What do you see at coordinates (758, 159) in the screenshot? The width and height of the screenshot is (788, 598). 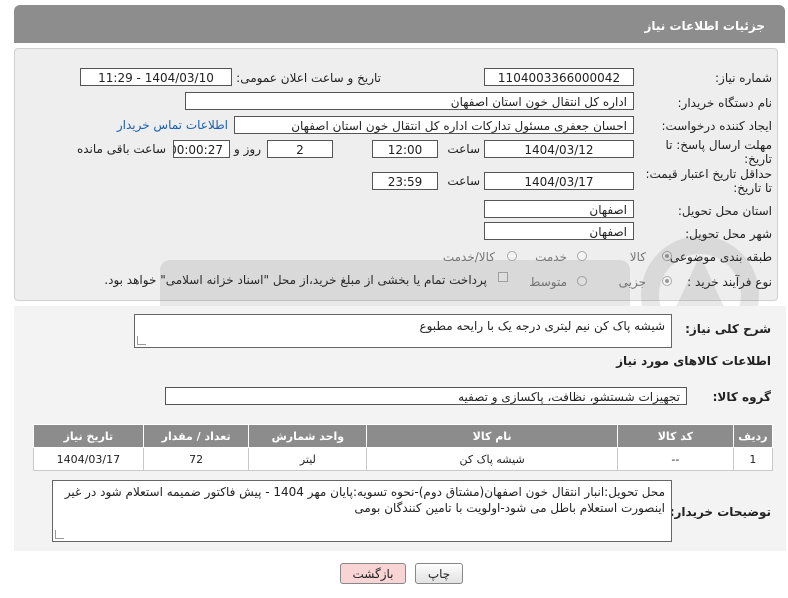 I see `reply-deadline-label-date: تاریخ:` at bounding box center [758, 159].